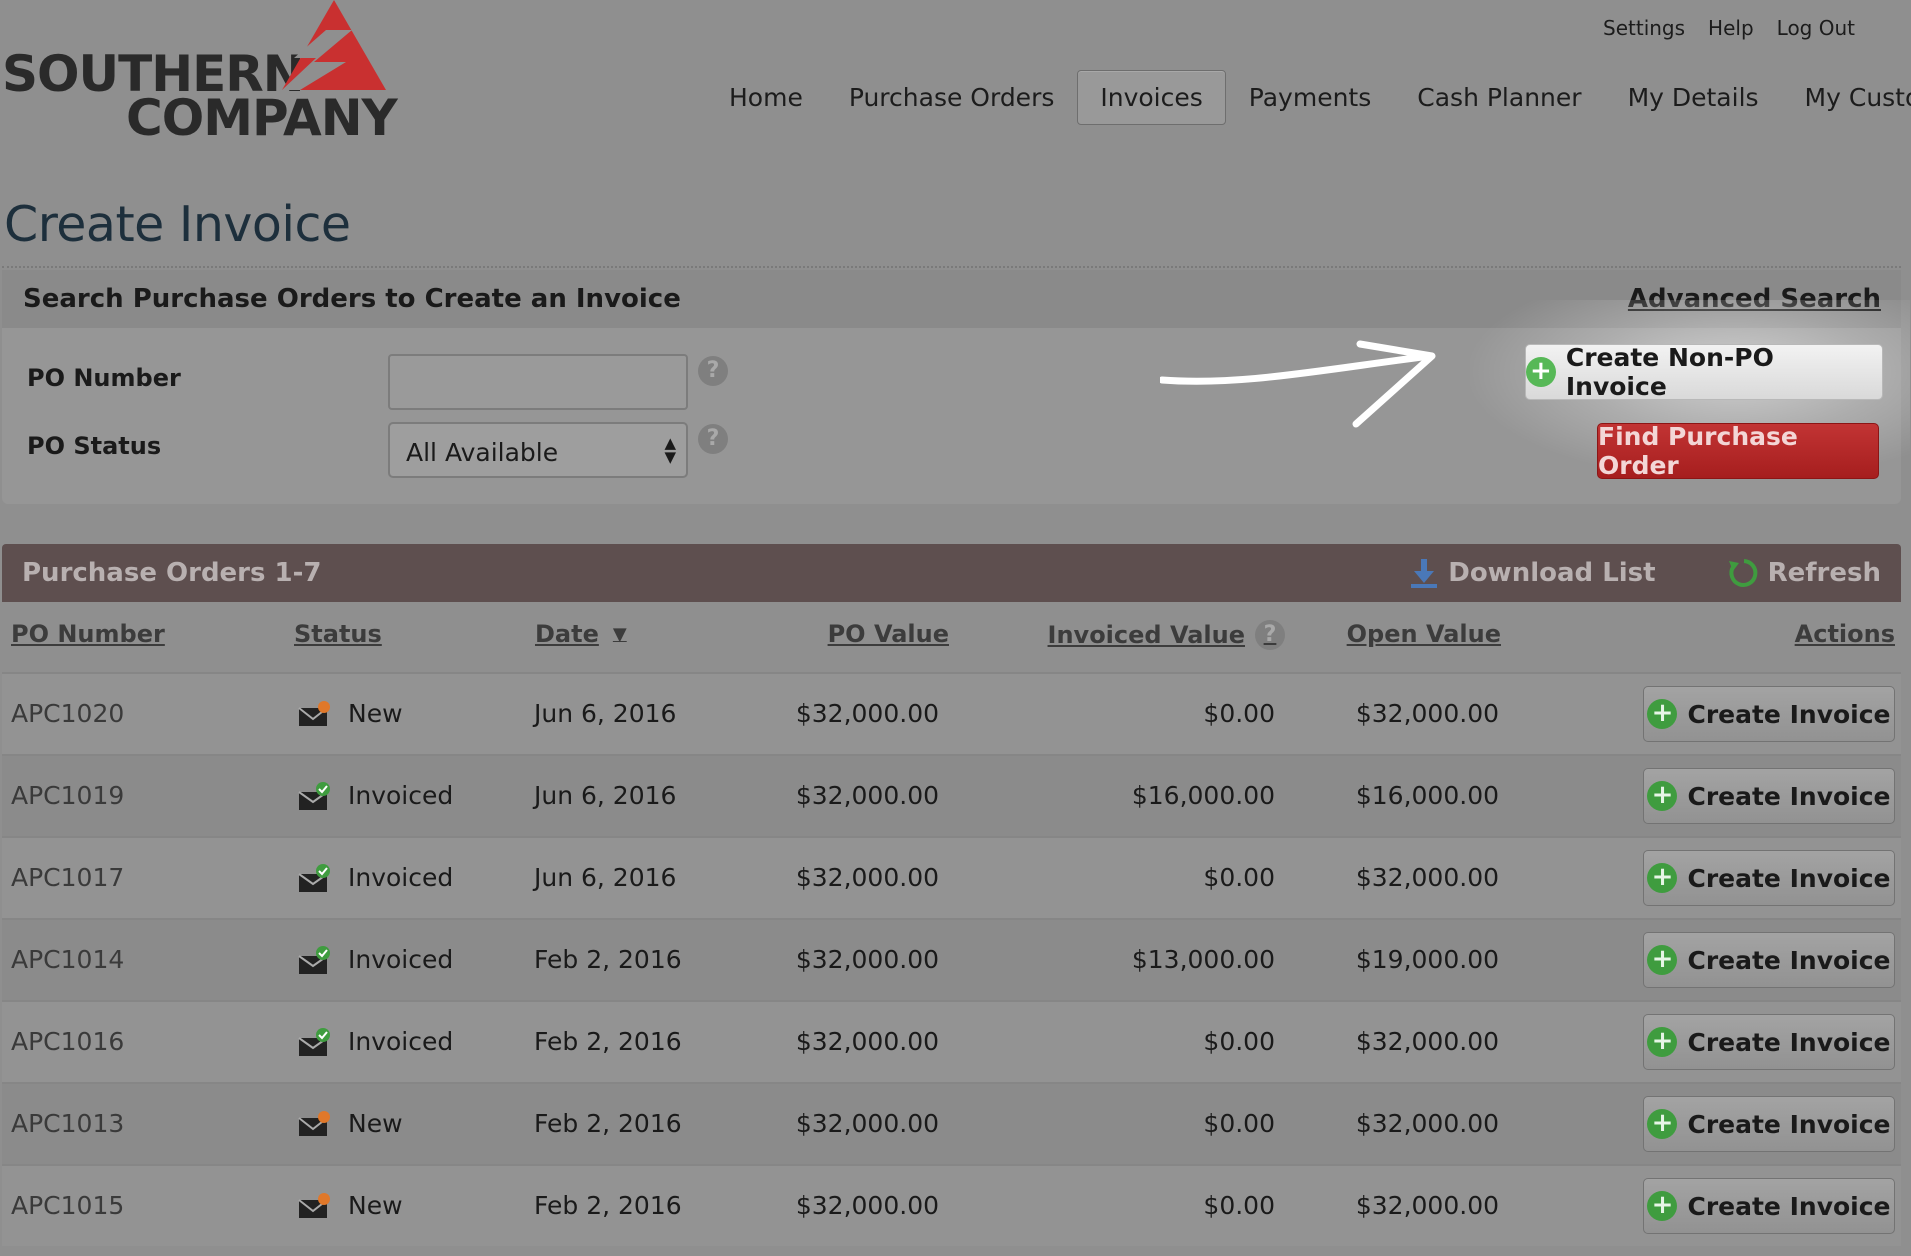 Image resolution: width=1911 pixels, height=1256 pixels. Describe the element at coordinates (67, 714) in the screenshot. I see `po-number-link: APC1020` at that location.